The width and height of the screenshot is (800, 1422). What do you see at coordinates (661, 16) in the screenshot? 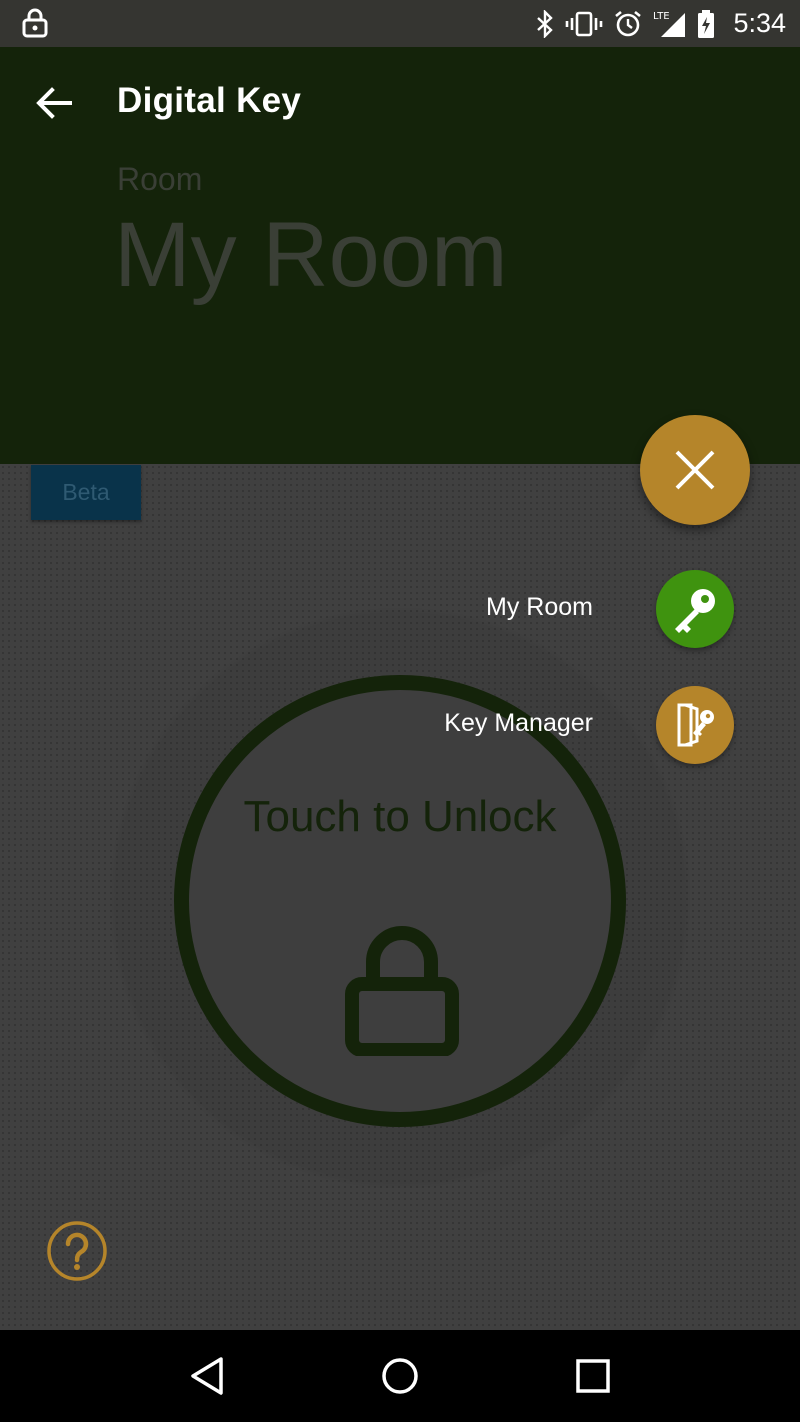
I see `svg-text: LTE` at bounding box center [661, 16].